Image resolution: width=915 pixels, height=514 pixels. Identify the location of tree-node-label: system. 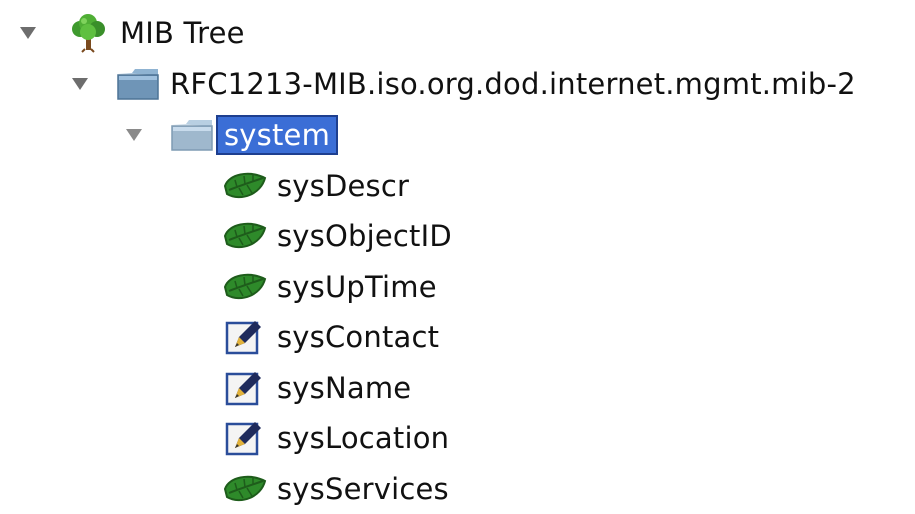
(277, 135).